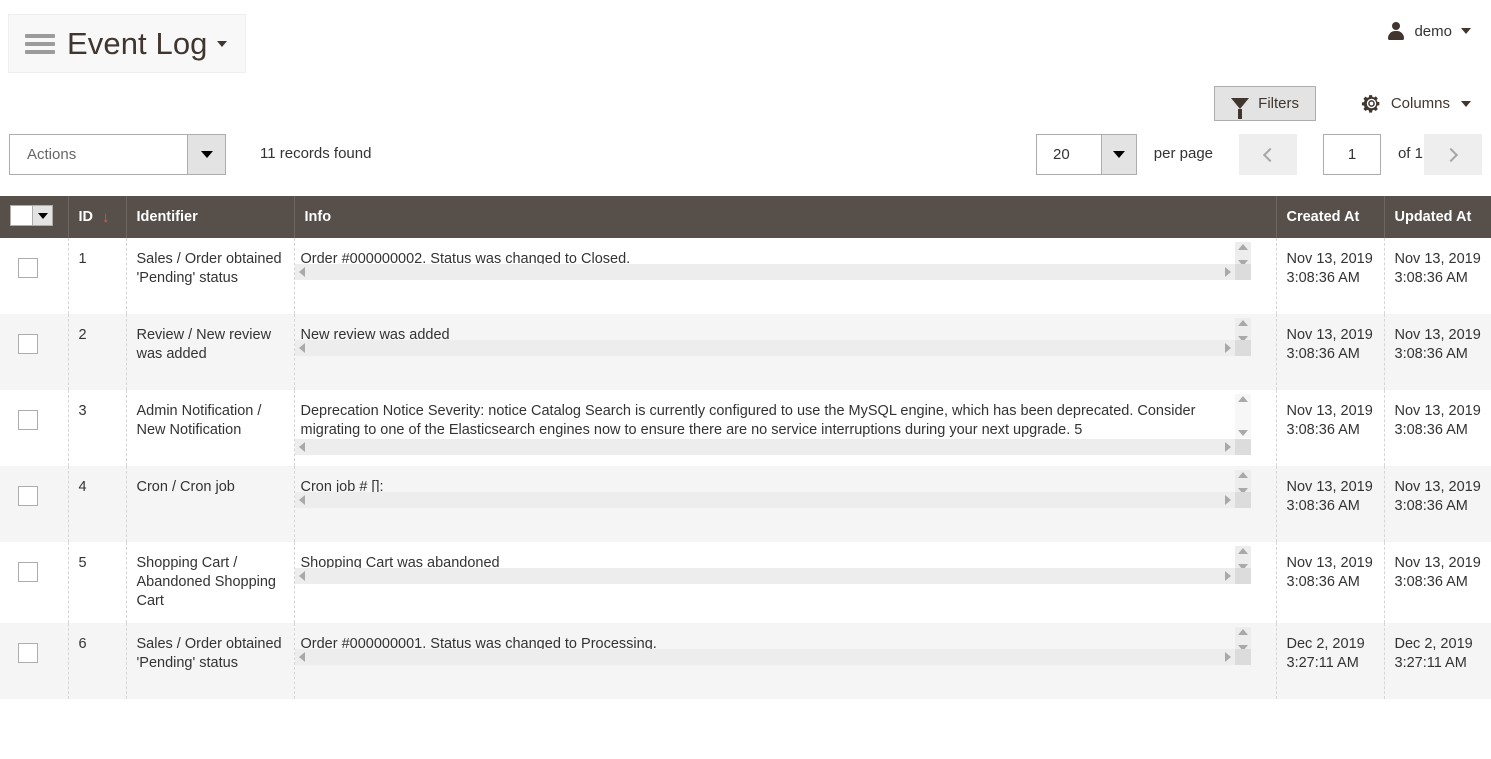 Image resolution: width=1491 pixels, height=759 pixels. Describe the element at coordinates (1118, 154) in the screenshot. I see `per-page-dropdown-toggle` at that location.